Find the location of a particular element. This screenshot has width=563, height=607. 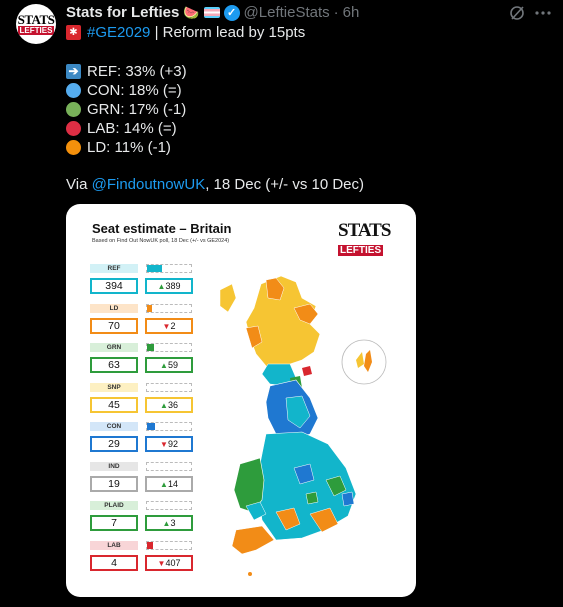

handle: @LeftieStats is located at coordinates (287, 12).